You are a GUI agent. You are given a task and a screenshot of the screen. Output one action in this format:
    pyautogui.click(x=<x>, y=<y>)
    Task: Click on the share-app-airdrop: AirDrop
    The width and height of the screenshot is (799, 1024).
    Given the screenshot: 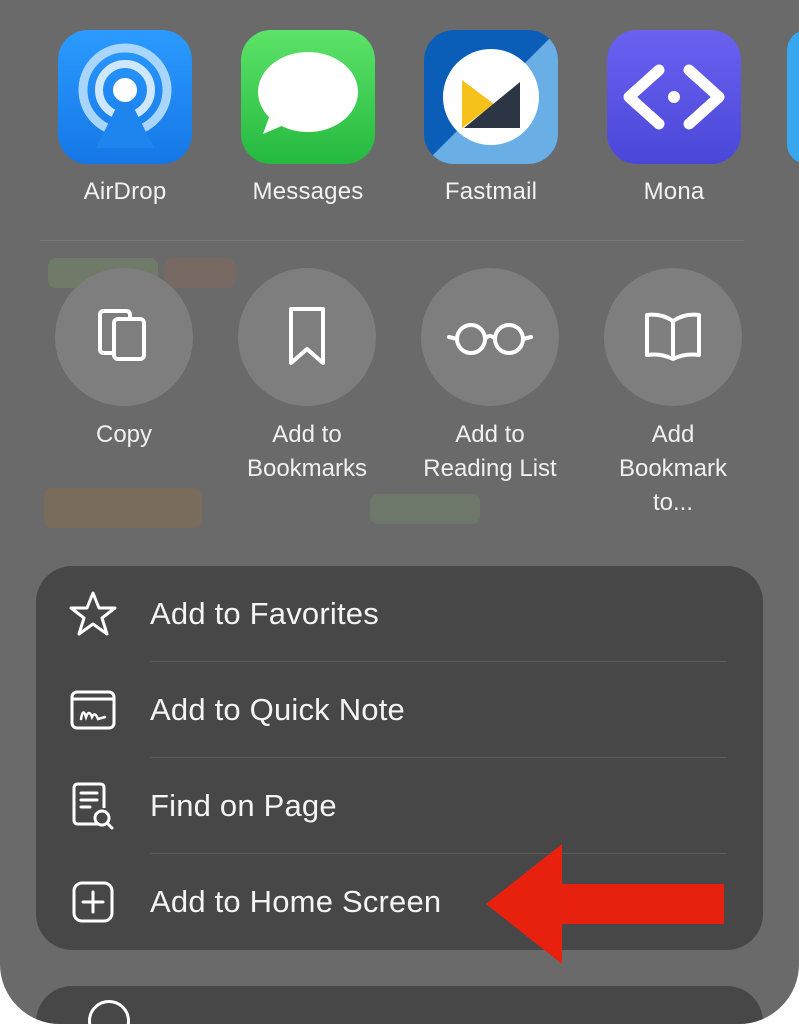 What is the action you would take?
    pyautogui.click(x=125, y=118)
    